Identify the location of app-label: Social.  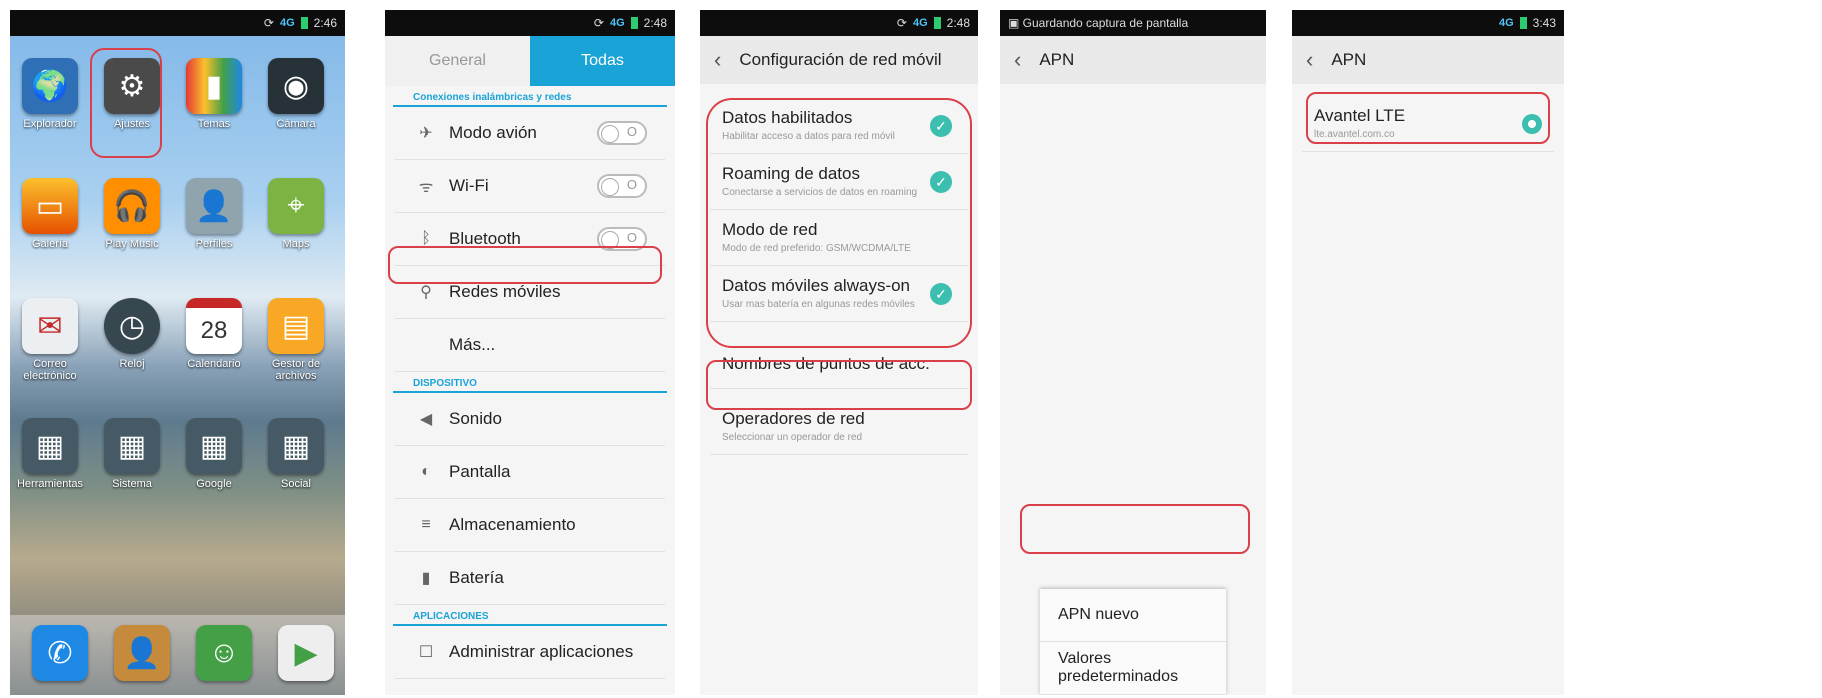
(296, 484).